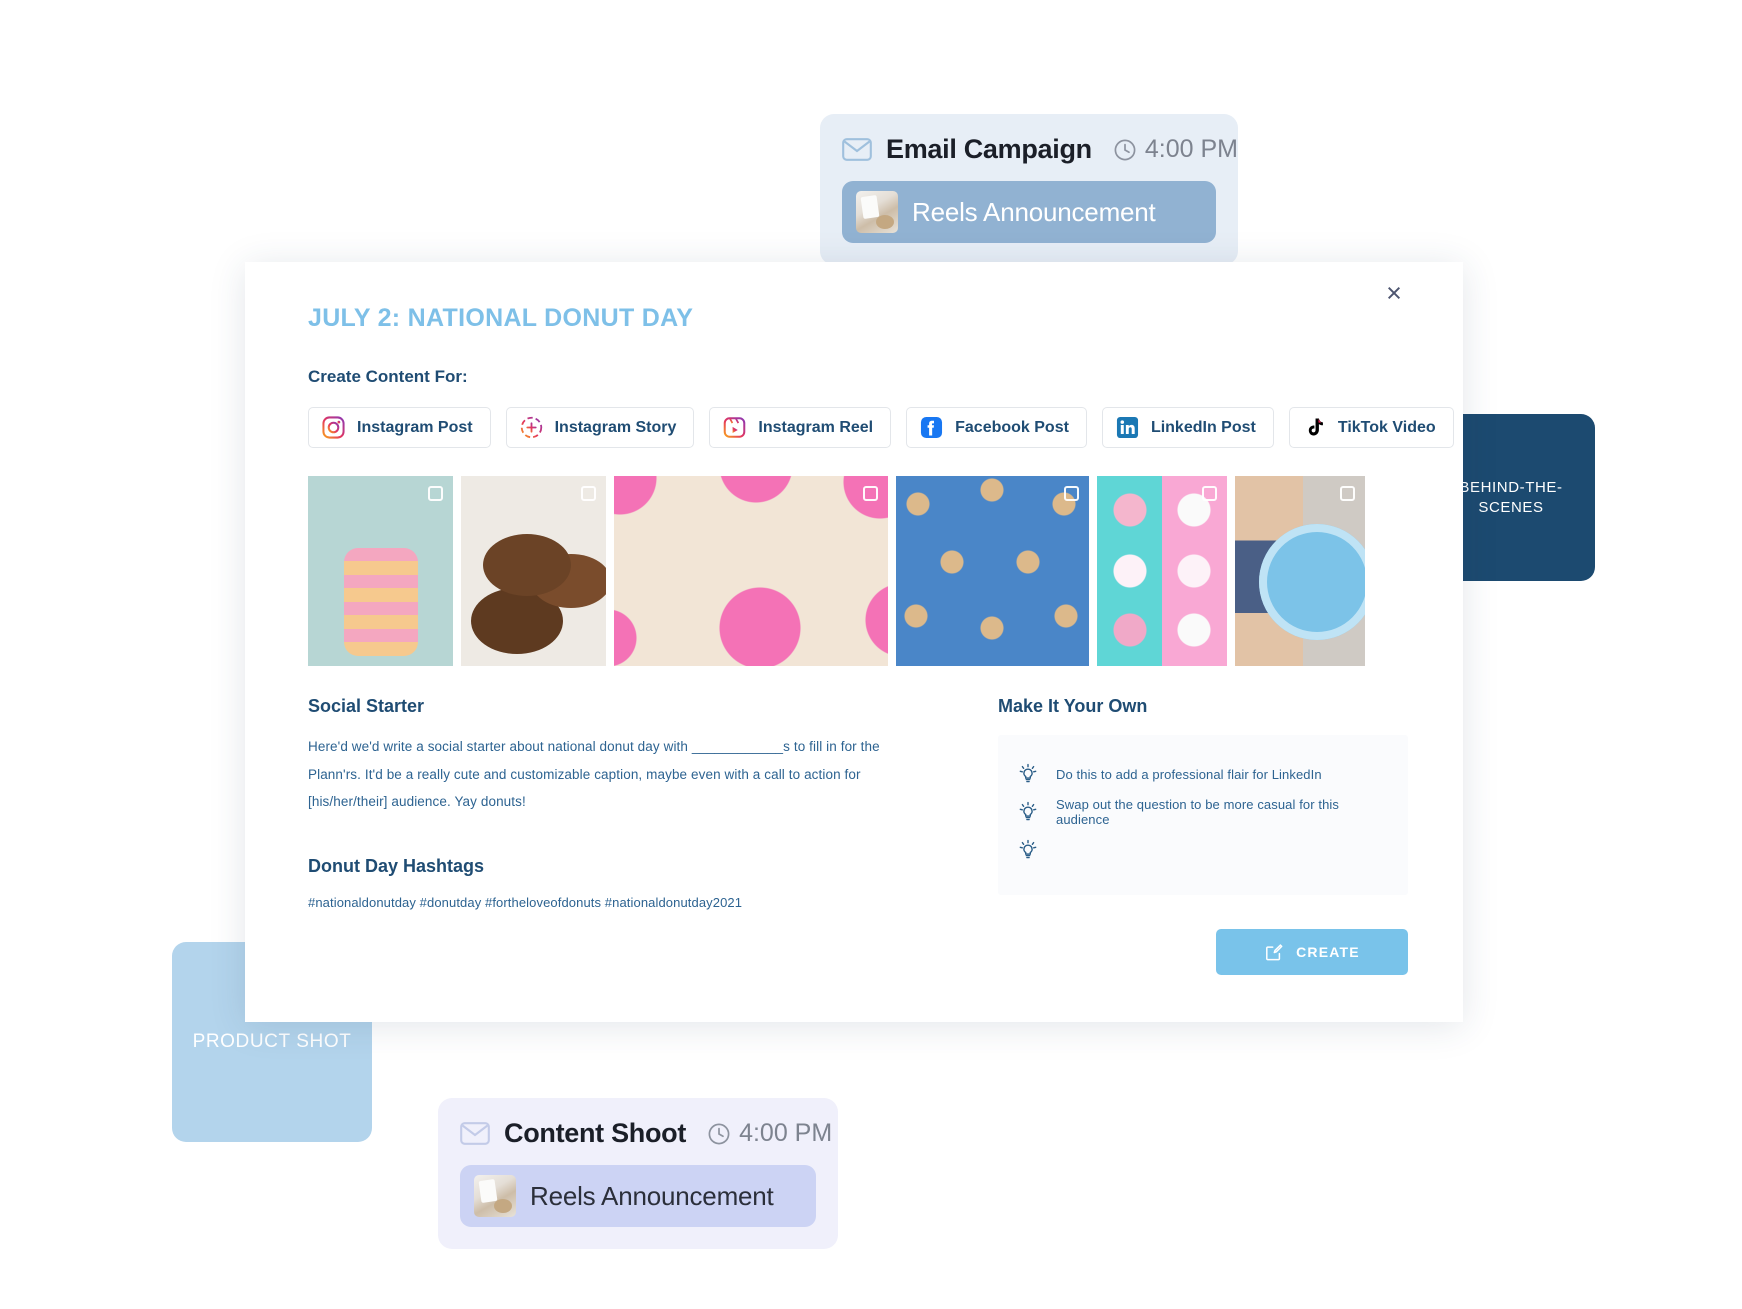  I want to click on hashtags-heading: Donut Day Hashtags, so click(396, 866).